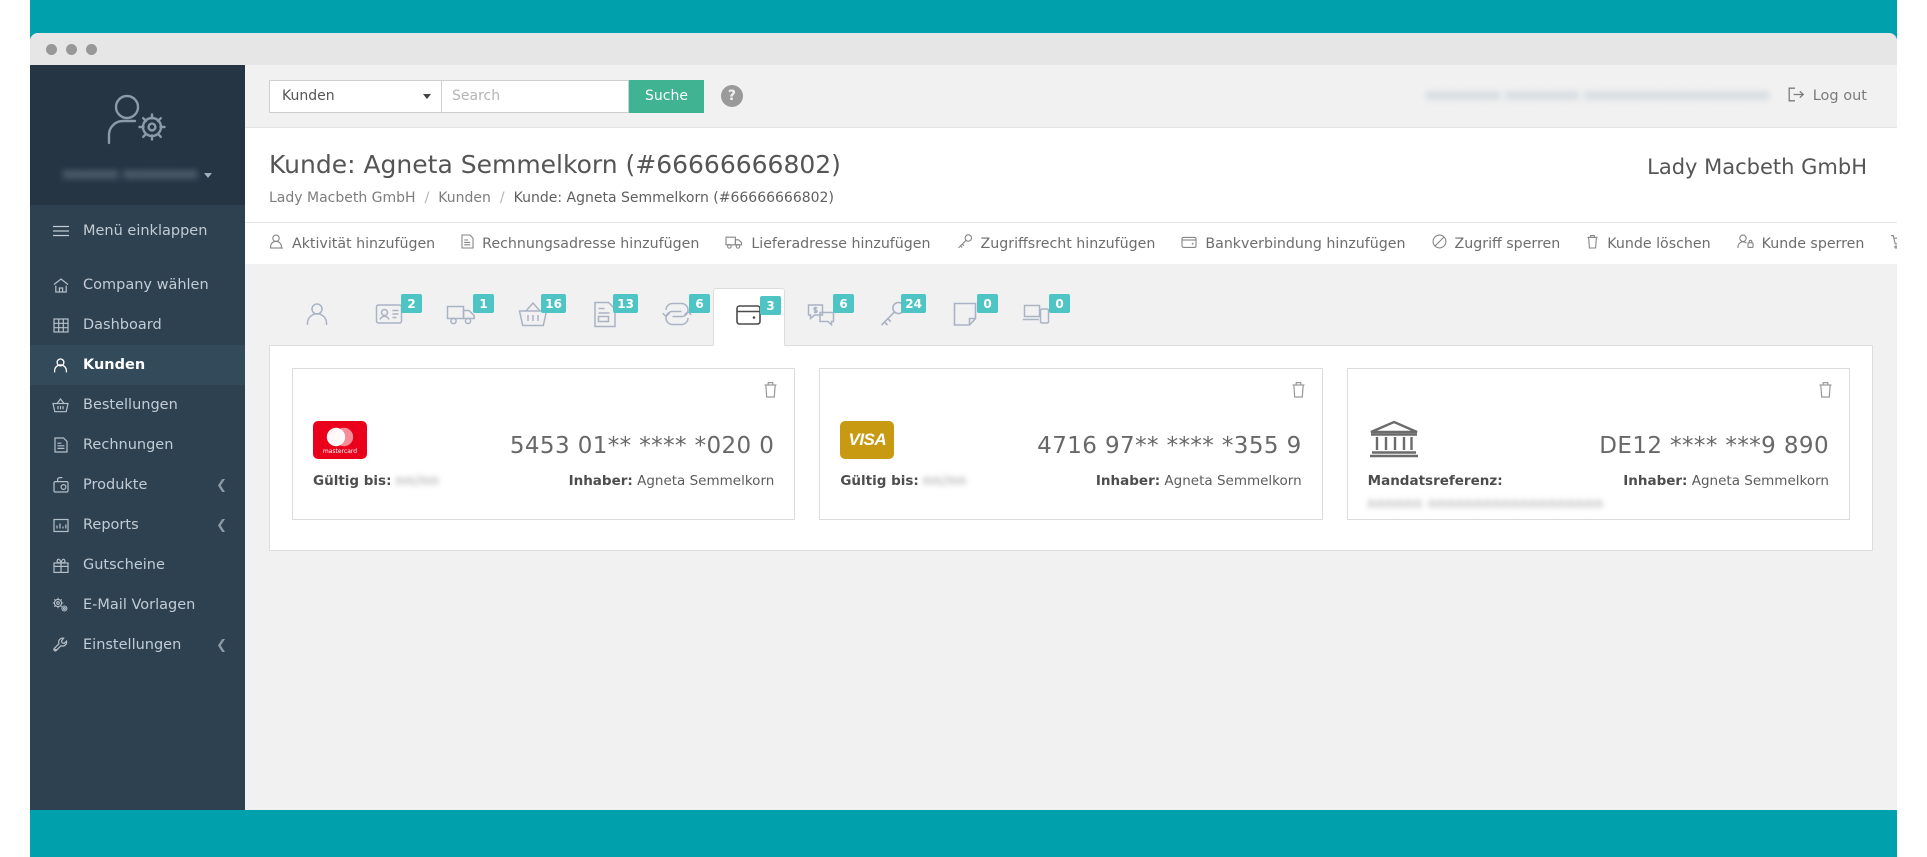 This screenshot has width=1927, height=857. I want to click on tab-messages: 6, so click(821, 316).